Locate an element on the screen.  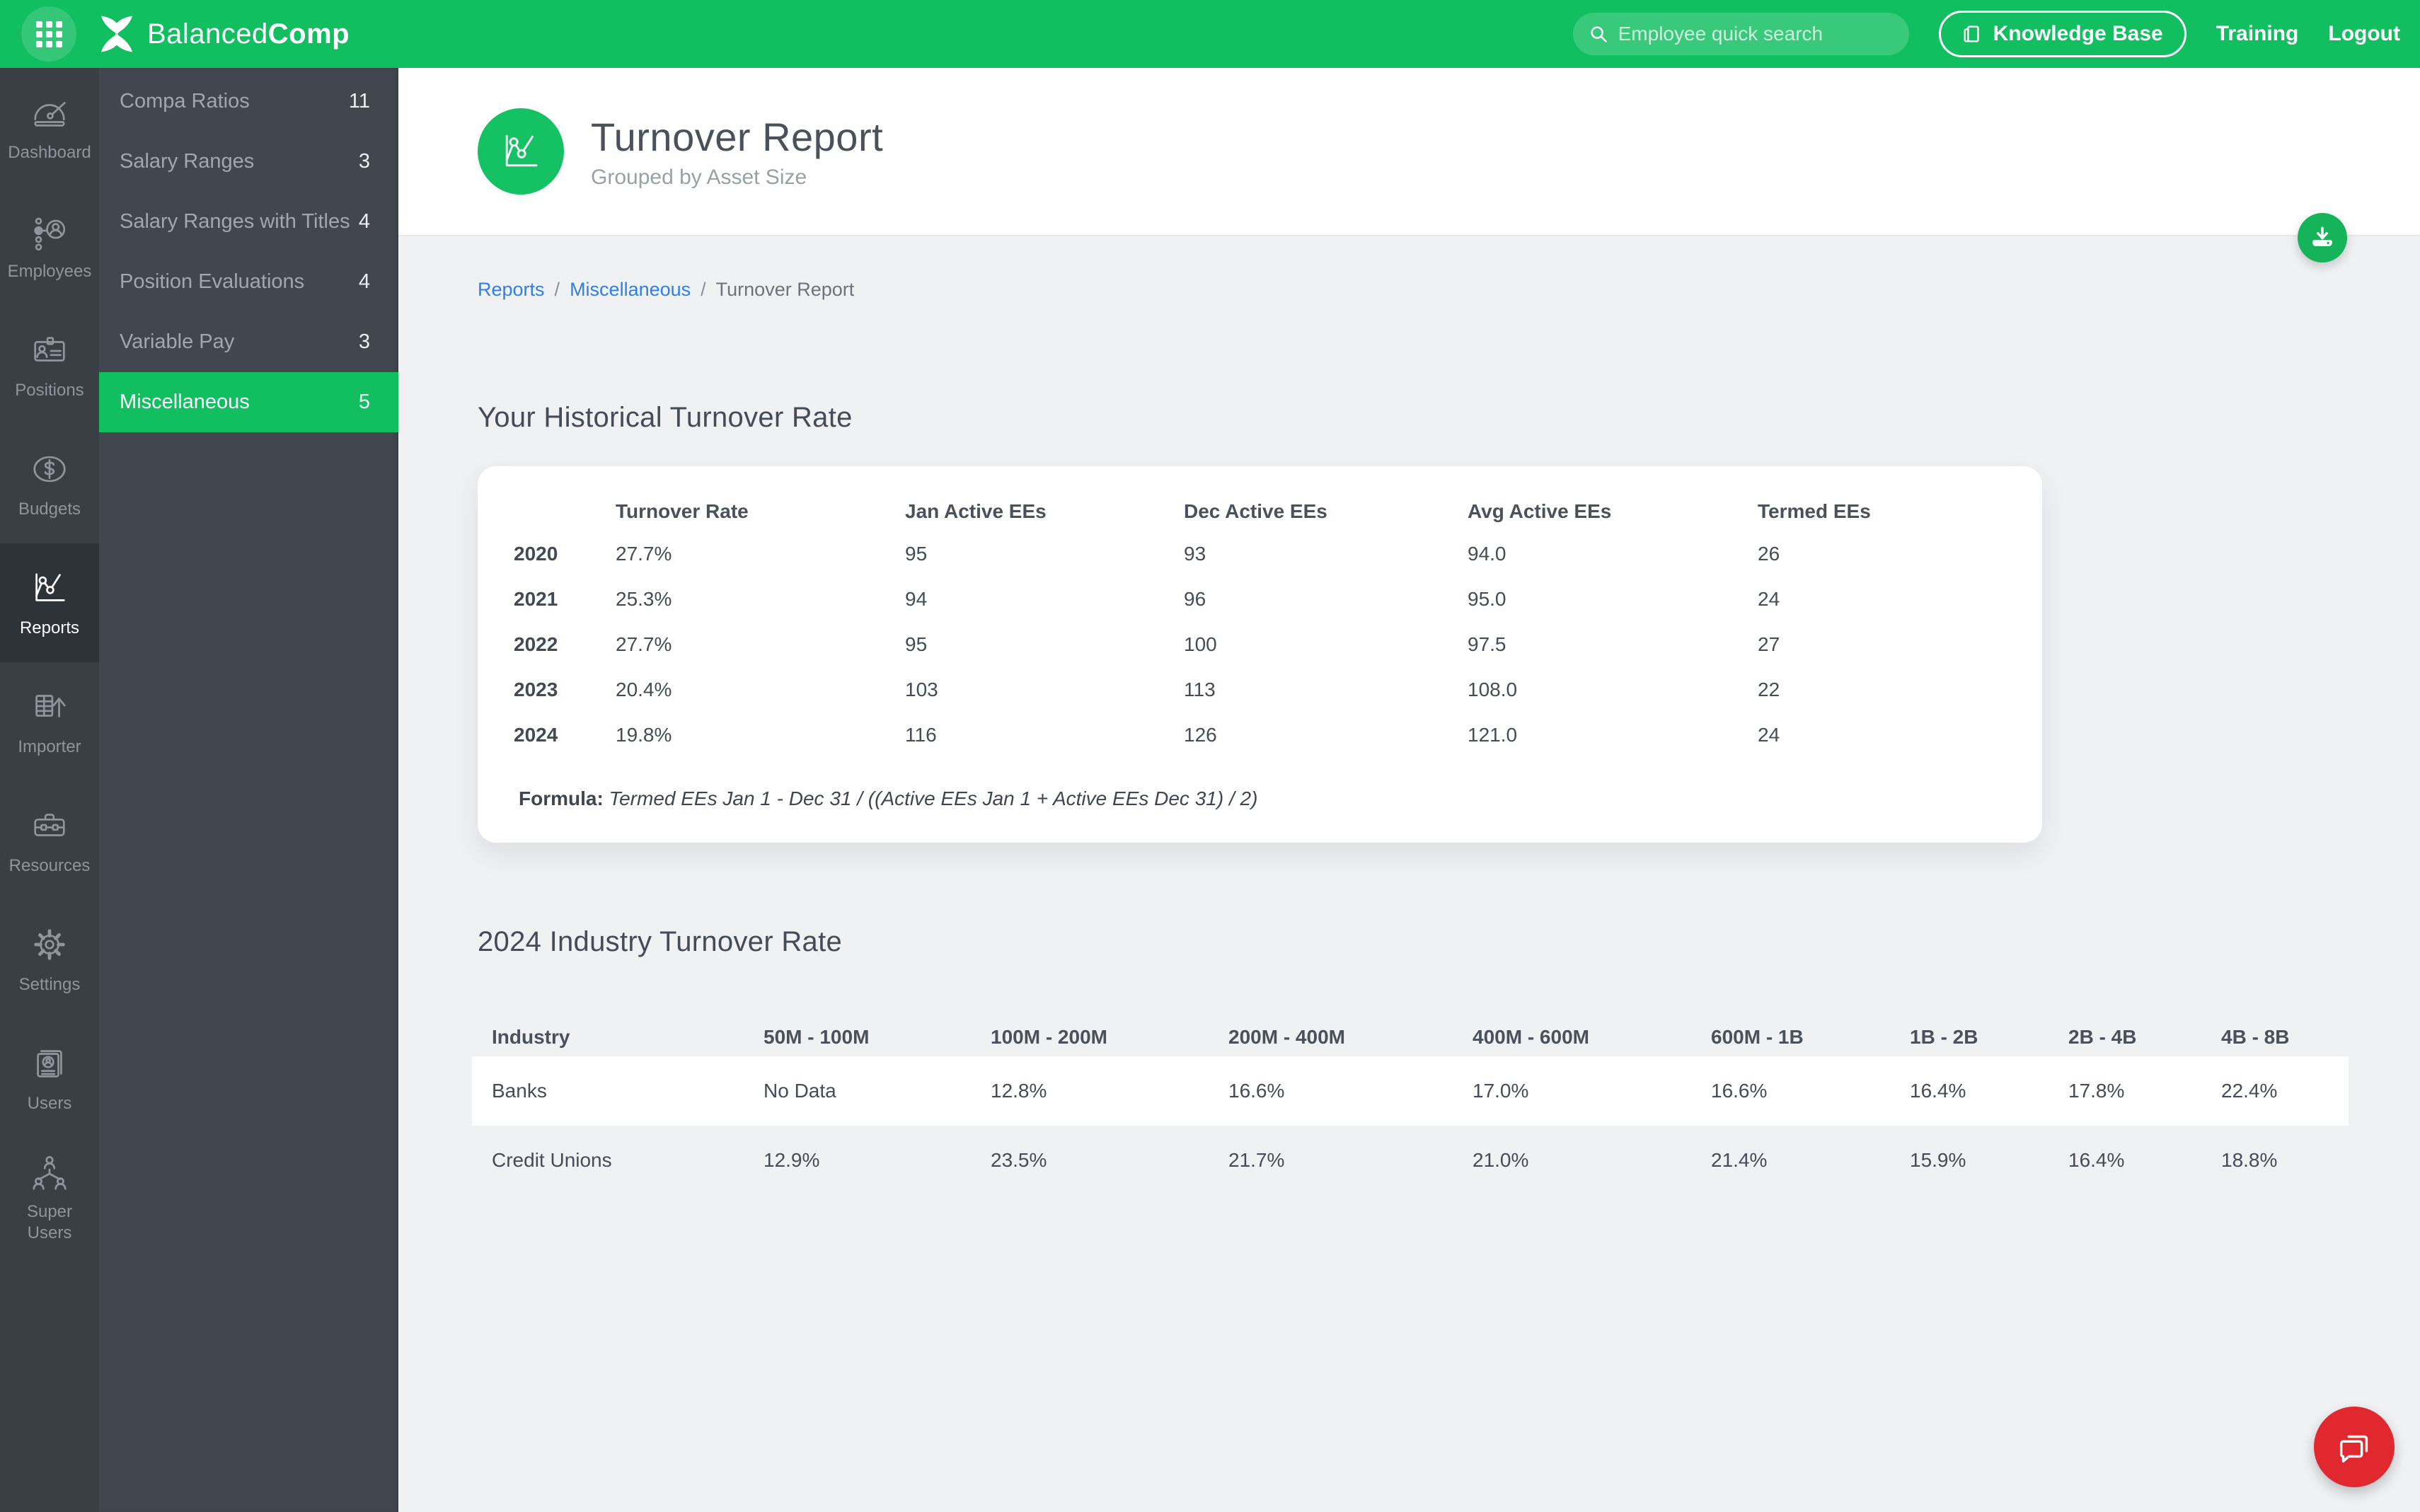
sidebar-item-reports: Reports is located at coordinates (49, 602).